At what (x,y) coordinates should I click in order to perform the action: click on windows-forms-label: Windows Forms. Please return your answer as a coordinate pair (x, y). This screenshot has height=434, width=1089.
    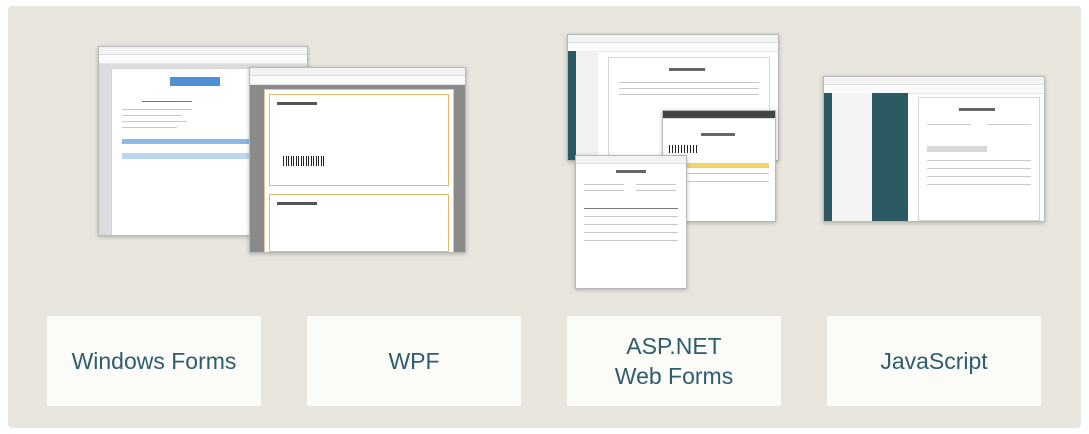
    Looking at the image, I should click on (154, 361).